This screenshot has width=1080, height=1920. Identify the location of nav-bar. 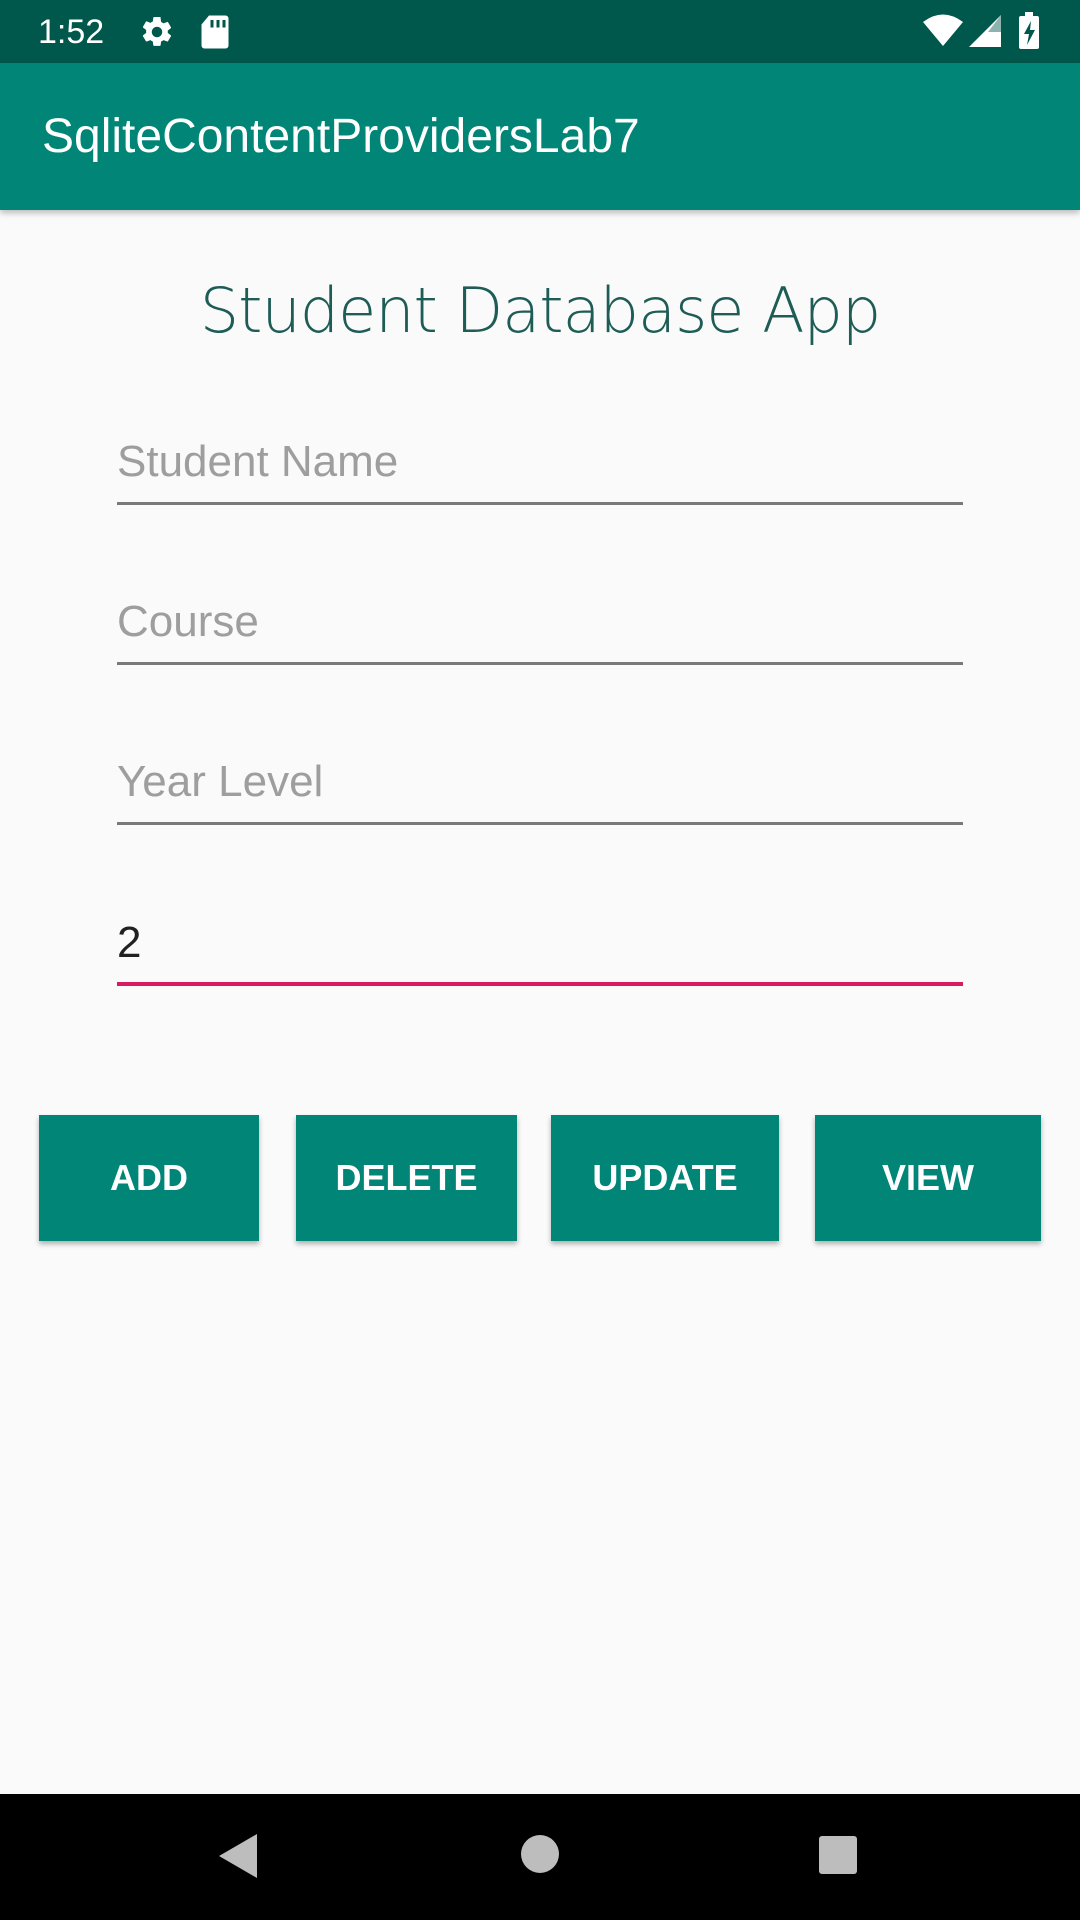
(540, 1857).